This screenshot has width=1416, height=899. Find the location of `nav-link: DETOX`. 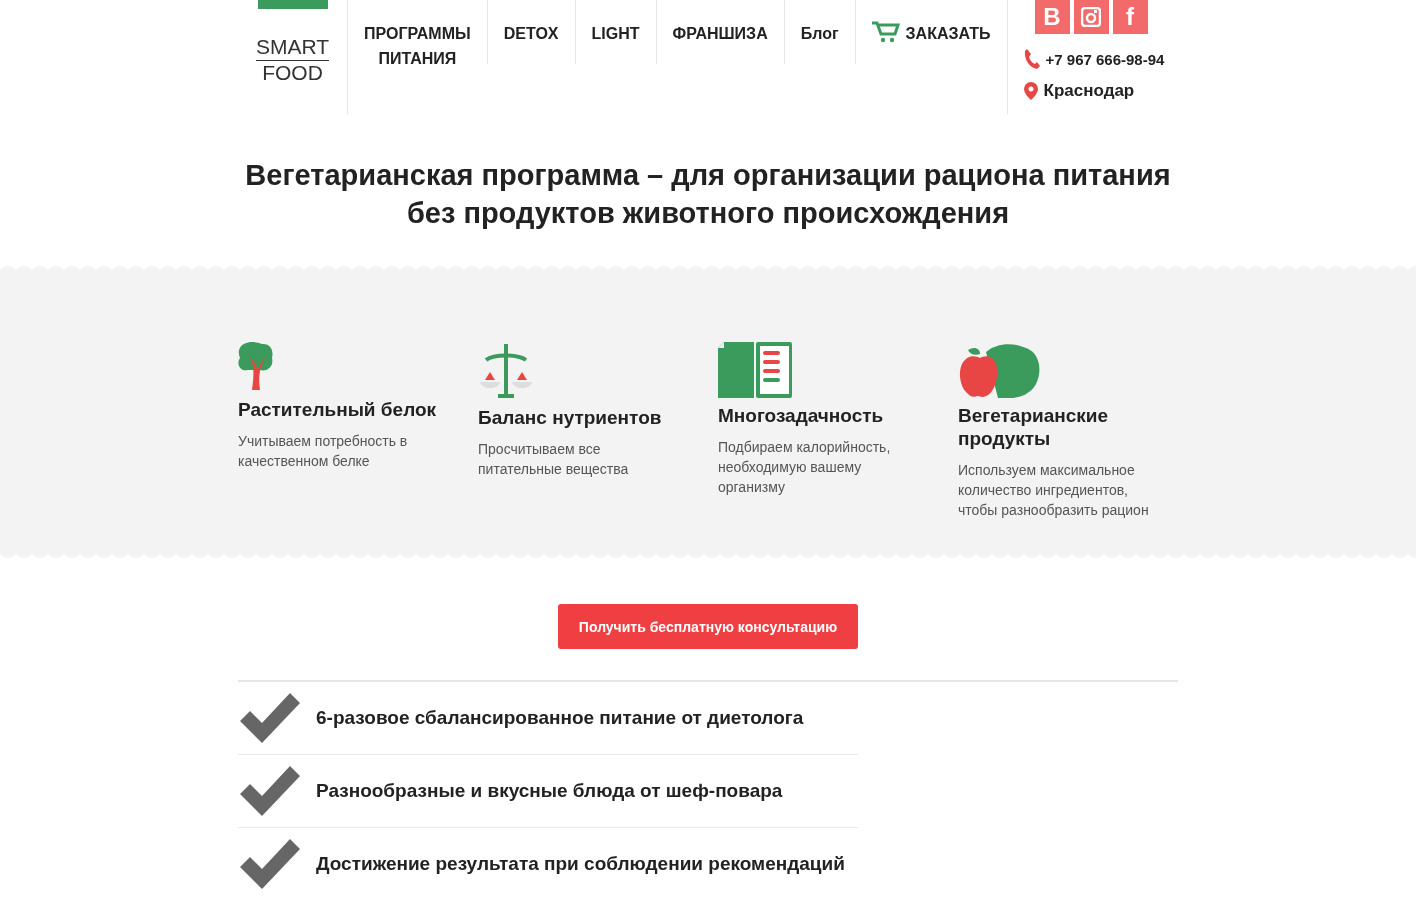

nav-link: DETOX is located at coordinates (531, 32).